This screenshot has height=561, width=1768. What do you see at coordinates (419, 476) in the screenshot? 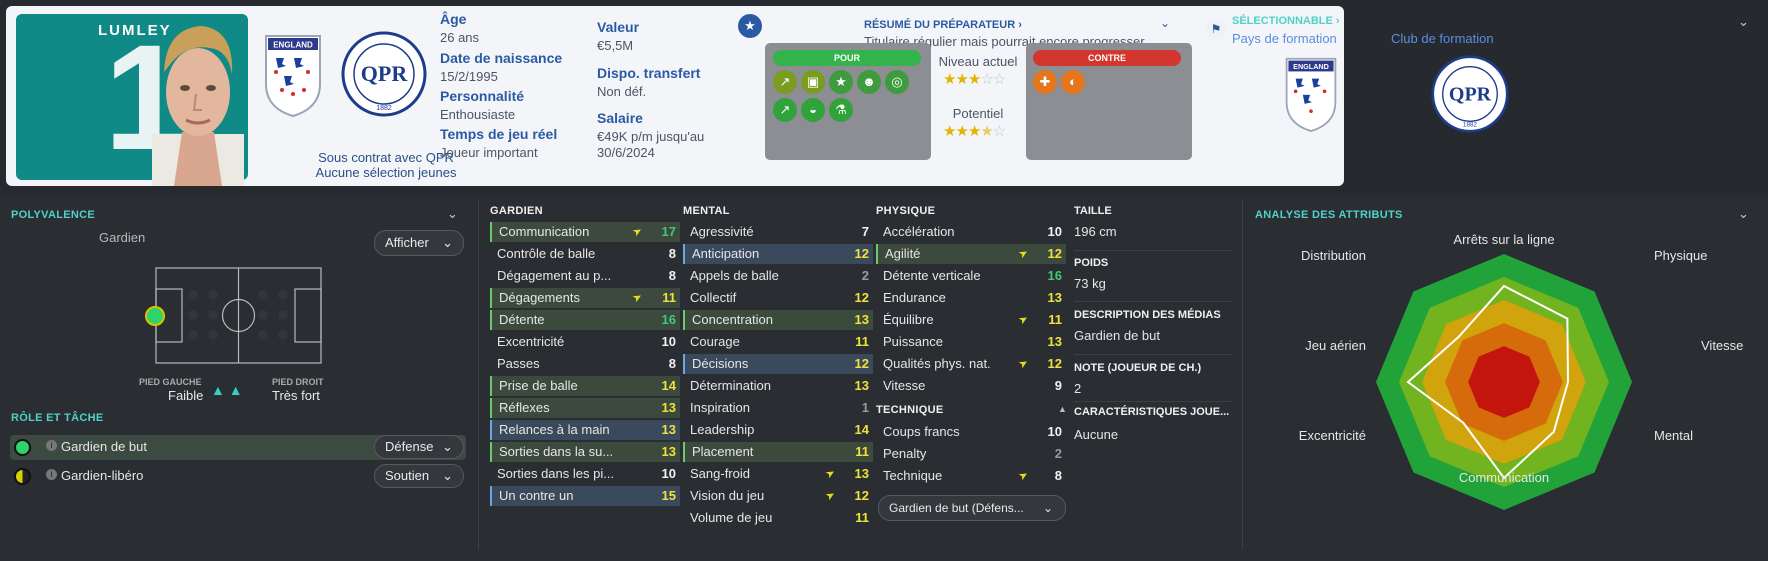
I see `duty-dropdown: Soutien ⌄` at bounding box center [419, 476].